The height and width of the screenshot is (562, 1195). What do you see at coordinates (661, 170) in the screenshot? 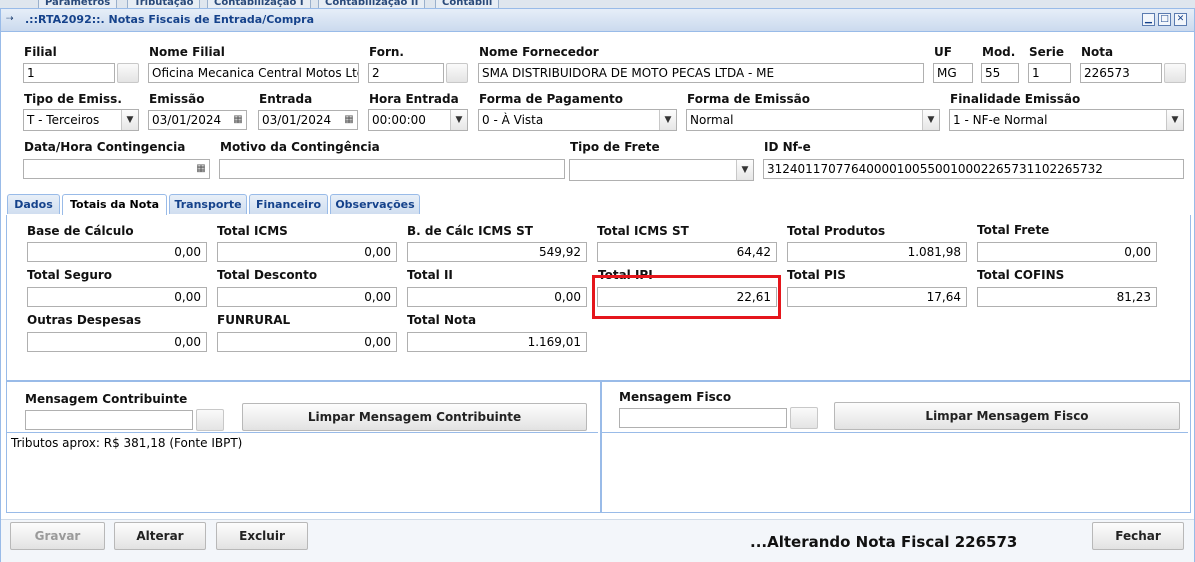
I see `tipo-frete-select: ▼` at bounding box center [661, 170].